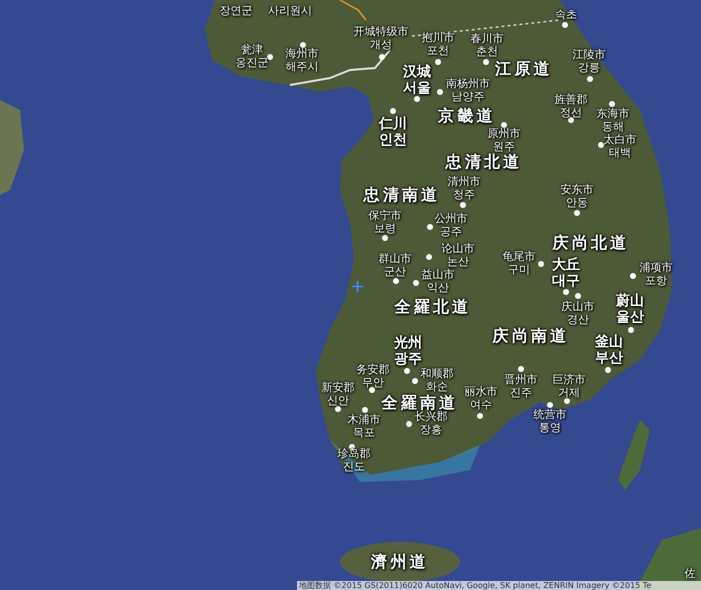  I want to click on region-label: 京畿道, so click(467, 116).